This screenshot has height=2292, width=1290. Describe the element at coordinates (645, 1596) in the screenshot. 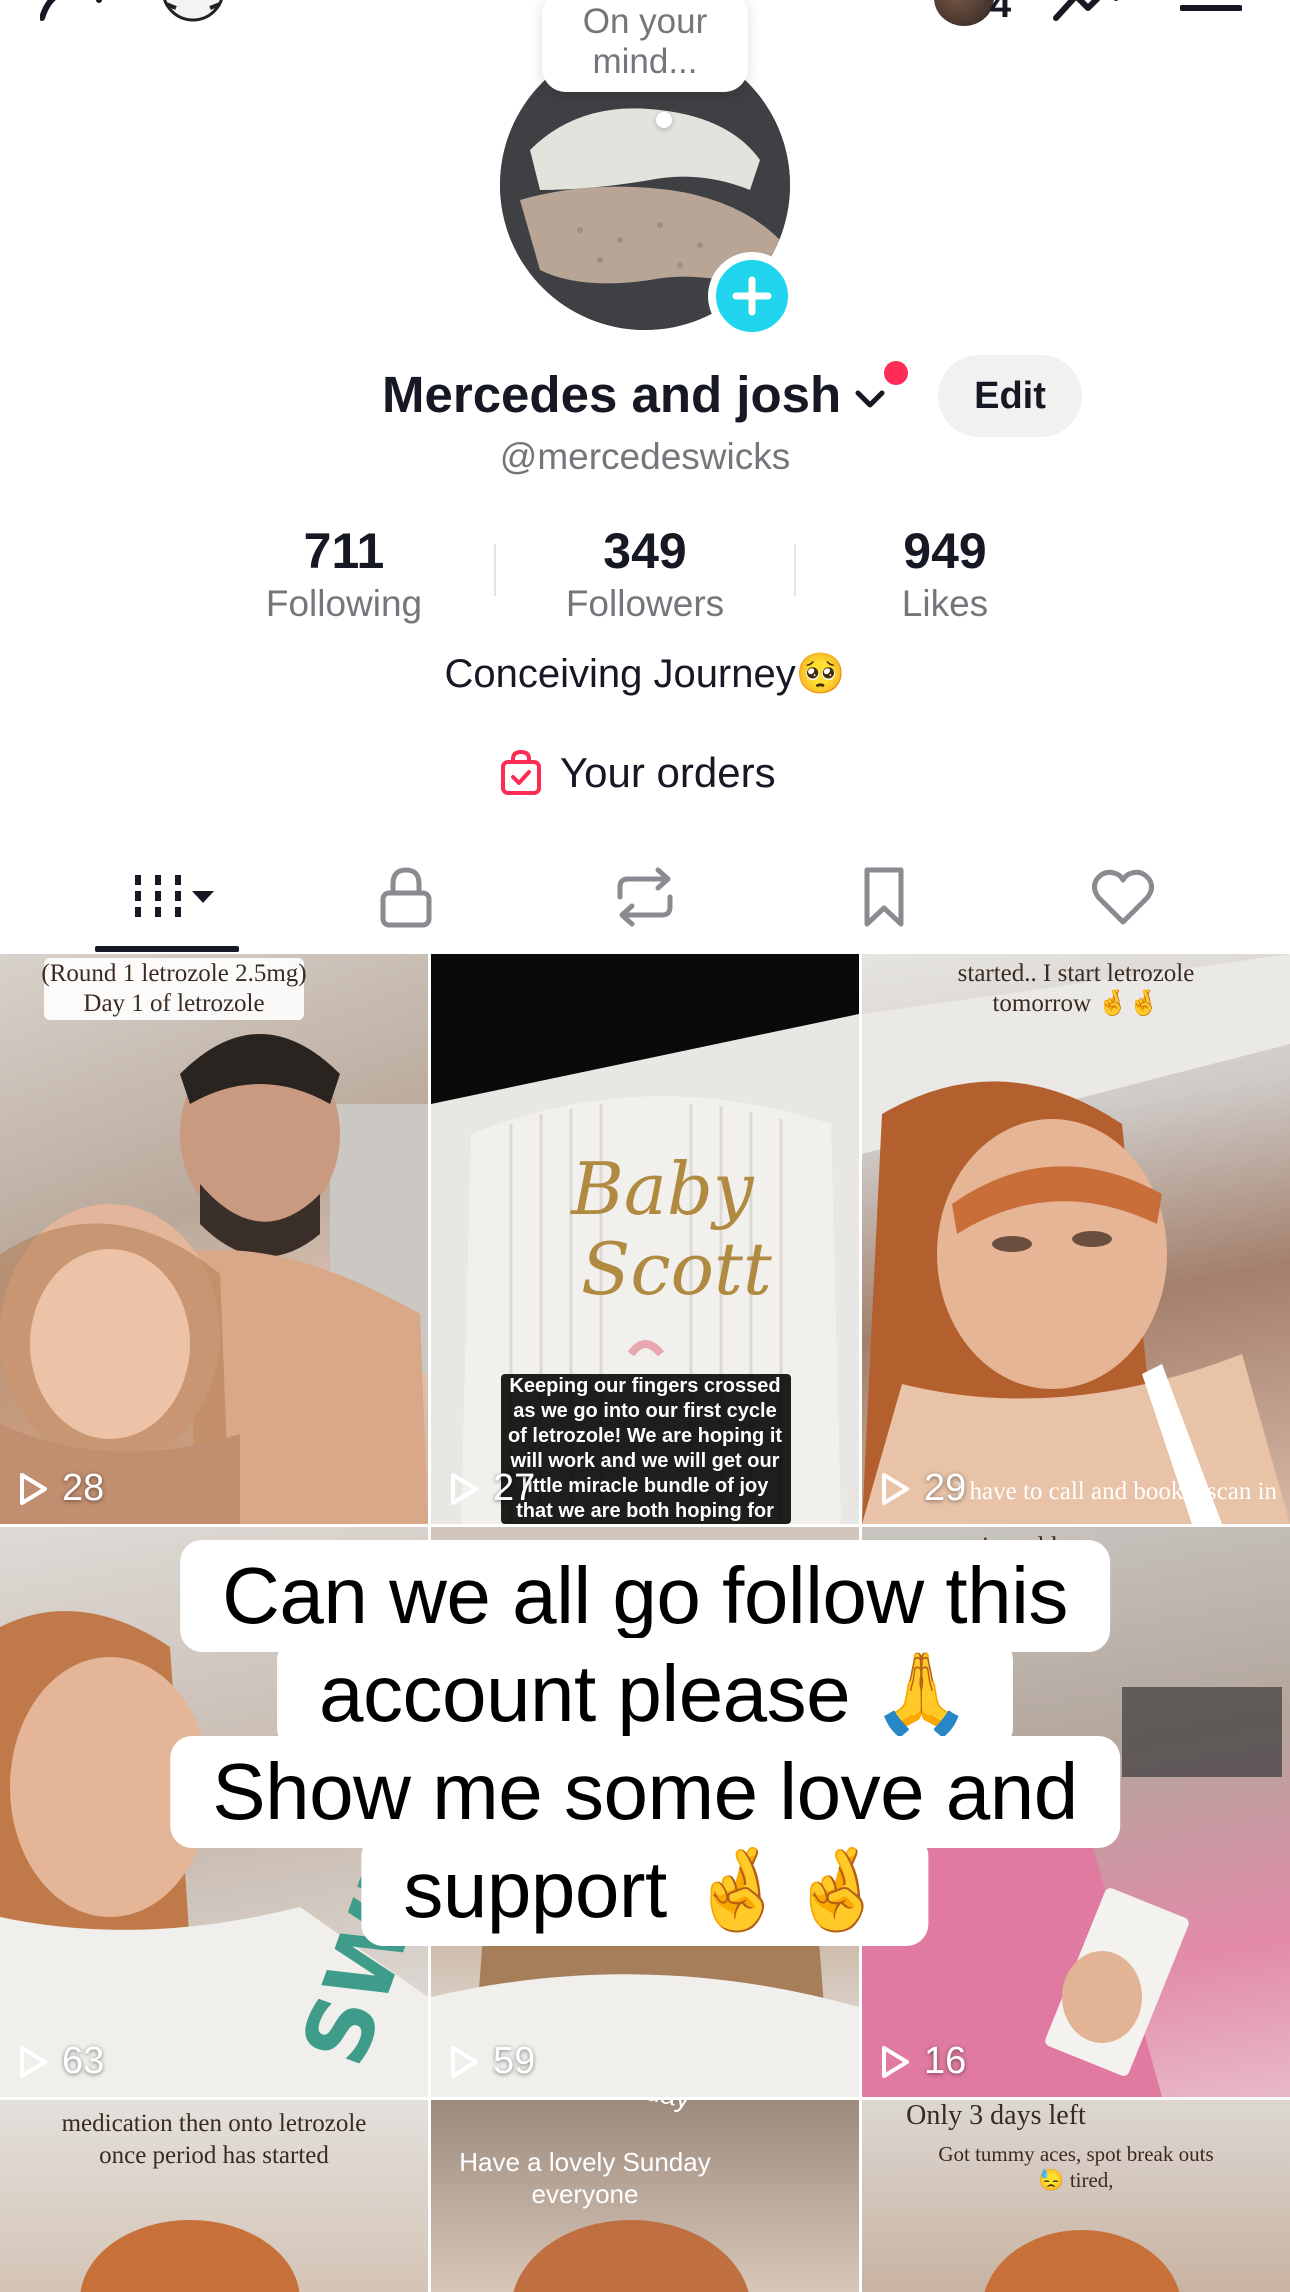

I see `overlay-line: Can we all go follow this` at that location.